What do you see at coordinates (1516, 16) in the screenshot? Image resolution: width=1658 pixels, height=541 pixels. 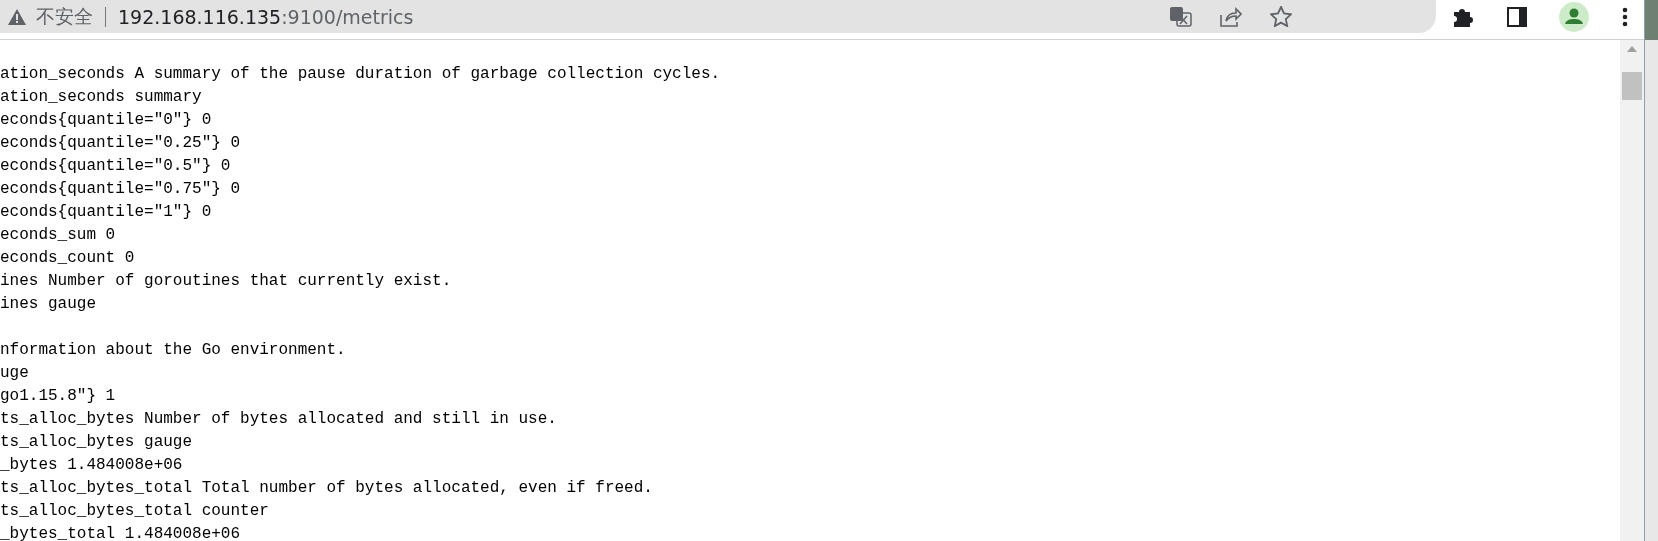 I see `side-panel-icon` at bounding box center [1516, 16].